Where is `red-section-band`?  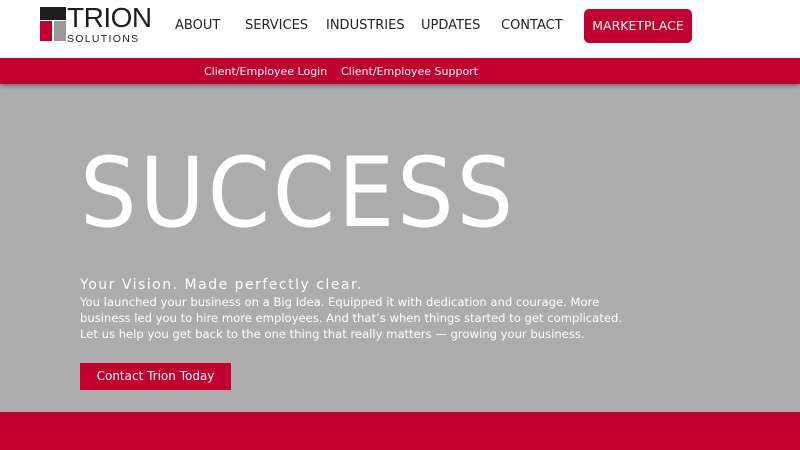 red-section-band is located at coordinates (400, 431).